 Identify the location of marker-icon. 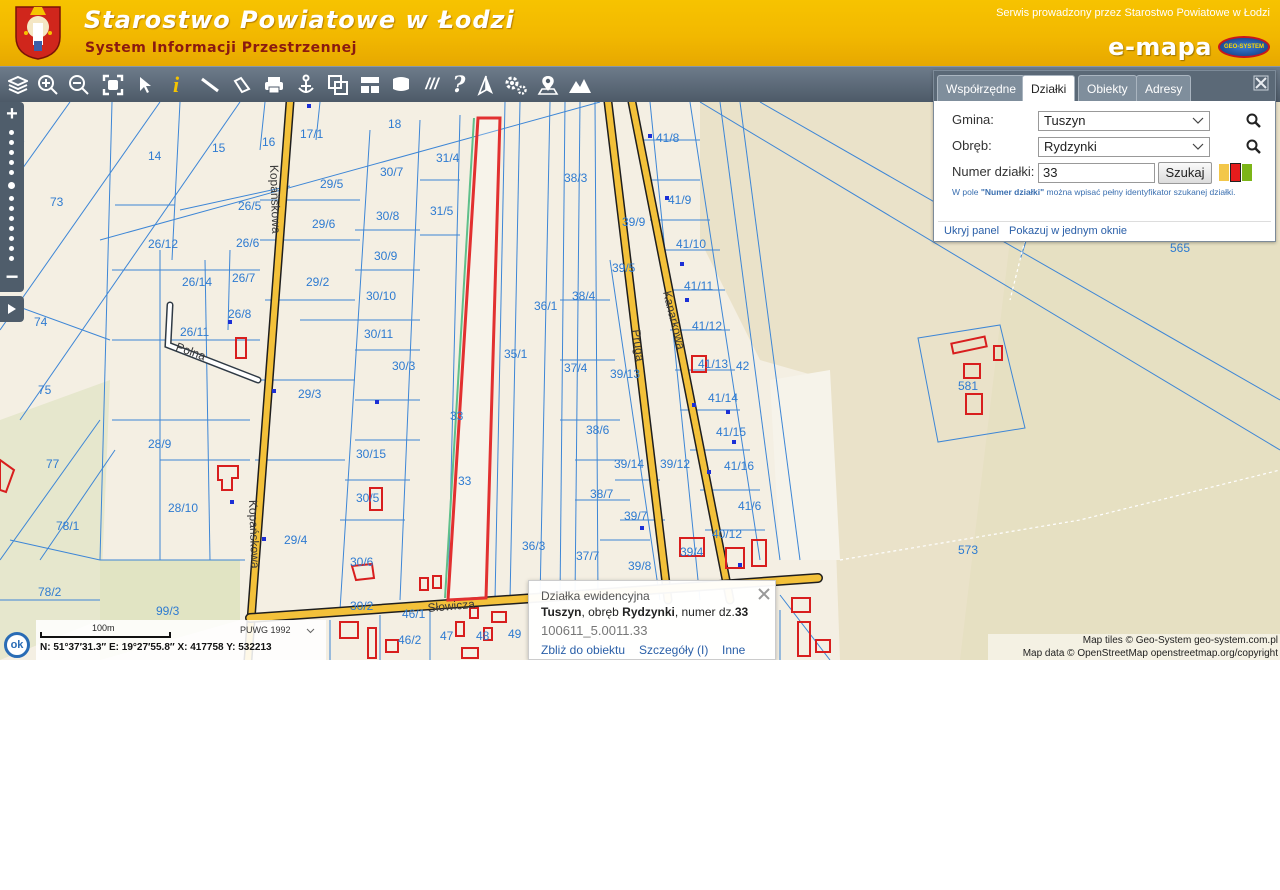
(548, 85).